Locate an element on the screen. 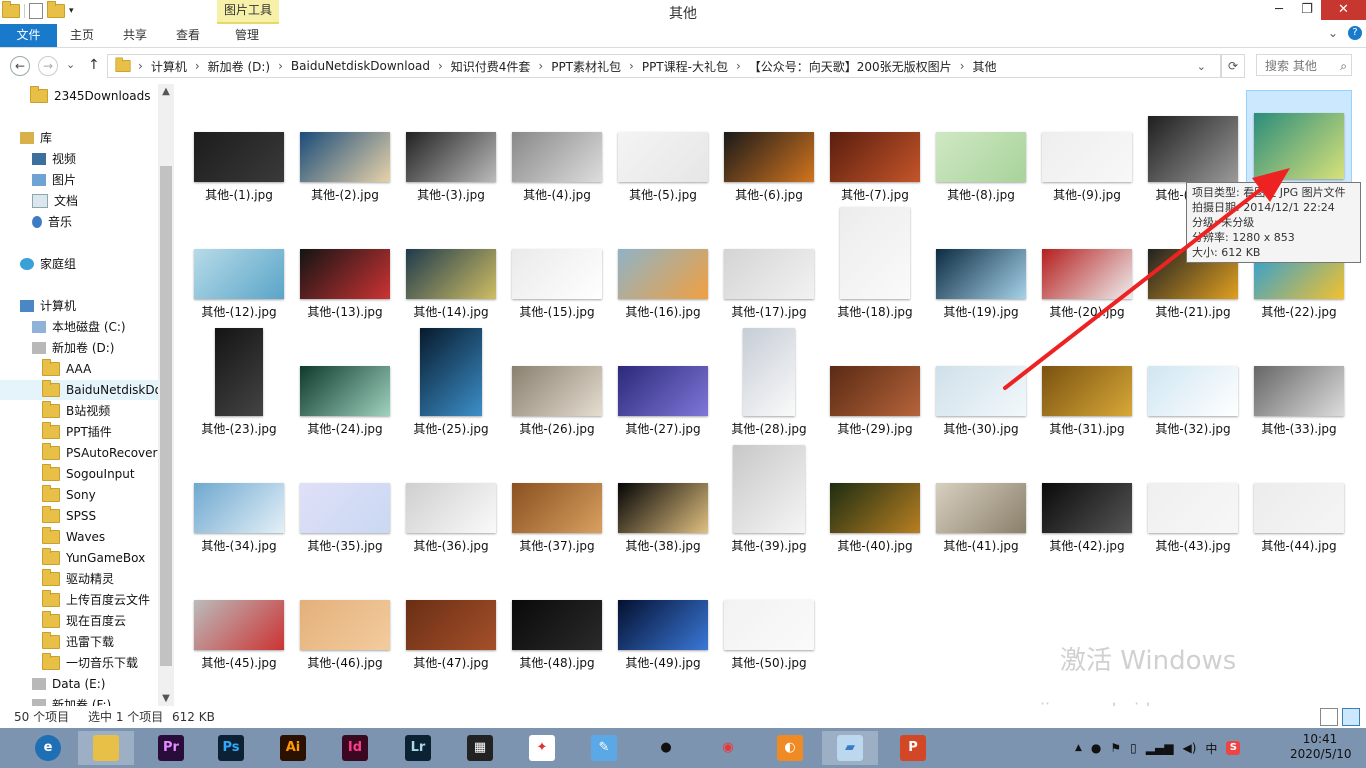 This screenshot has width=1366, height=768. file-item: 其他-(7).jpg is located at coordinates (875, 152).